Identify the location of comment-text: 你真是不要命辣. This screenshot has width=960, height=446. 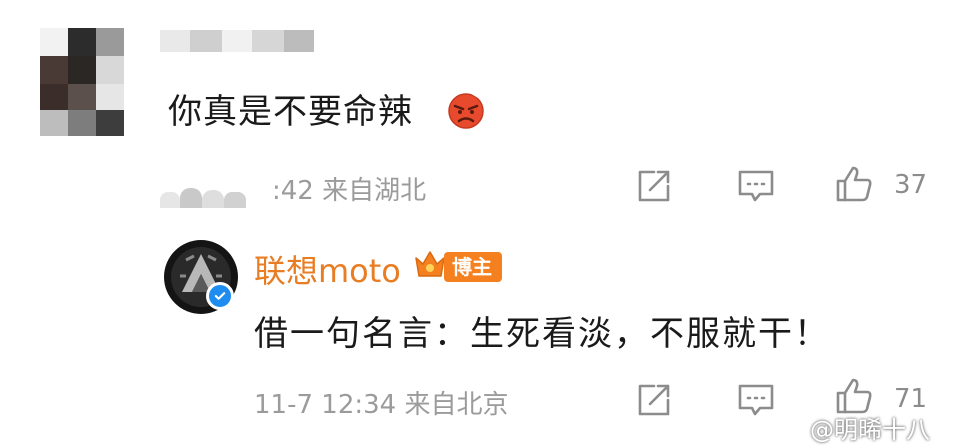
(290, 112).